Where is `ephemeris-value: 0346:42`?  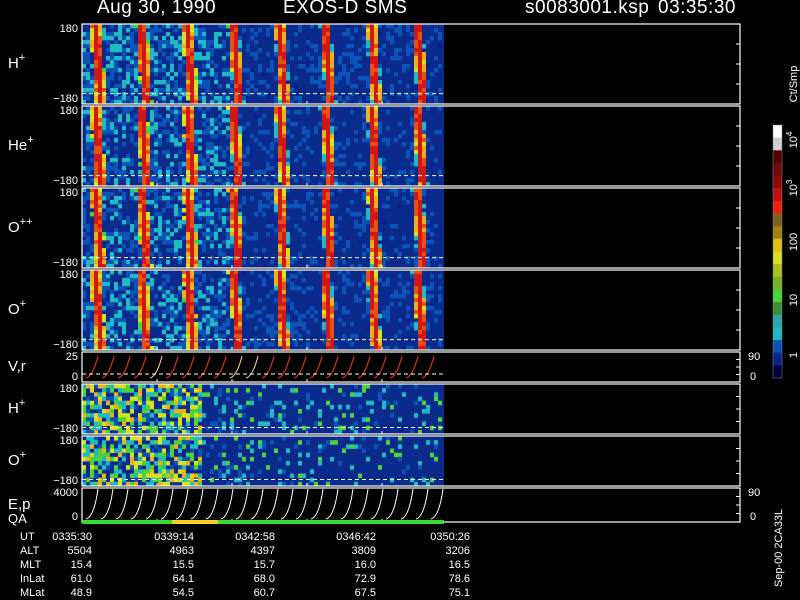
ephemeris-value: 0346:42 is located at coordinates (356, 537).